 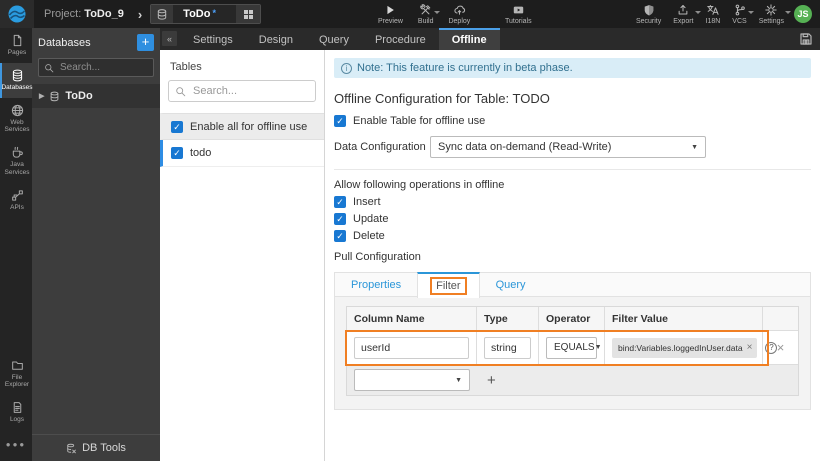 What do you see at coordinates (508, 318) in the screenshot?
I see `header-type: Type` at bounding box center [508, 318].